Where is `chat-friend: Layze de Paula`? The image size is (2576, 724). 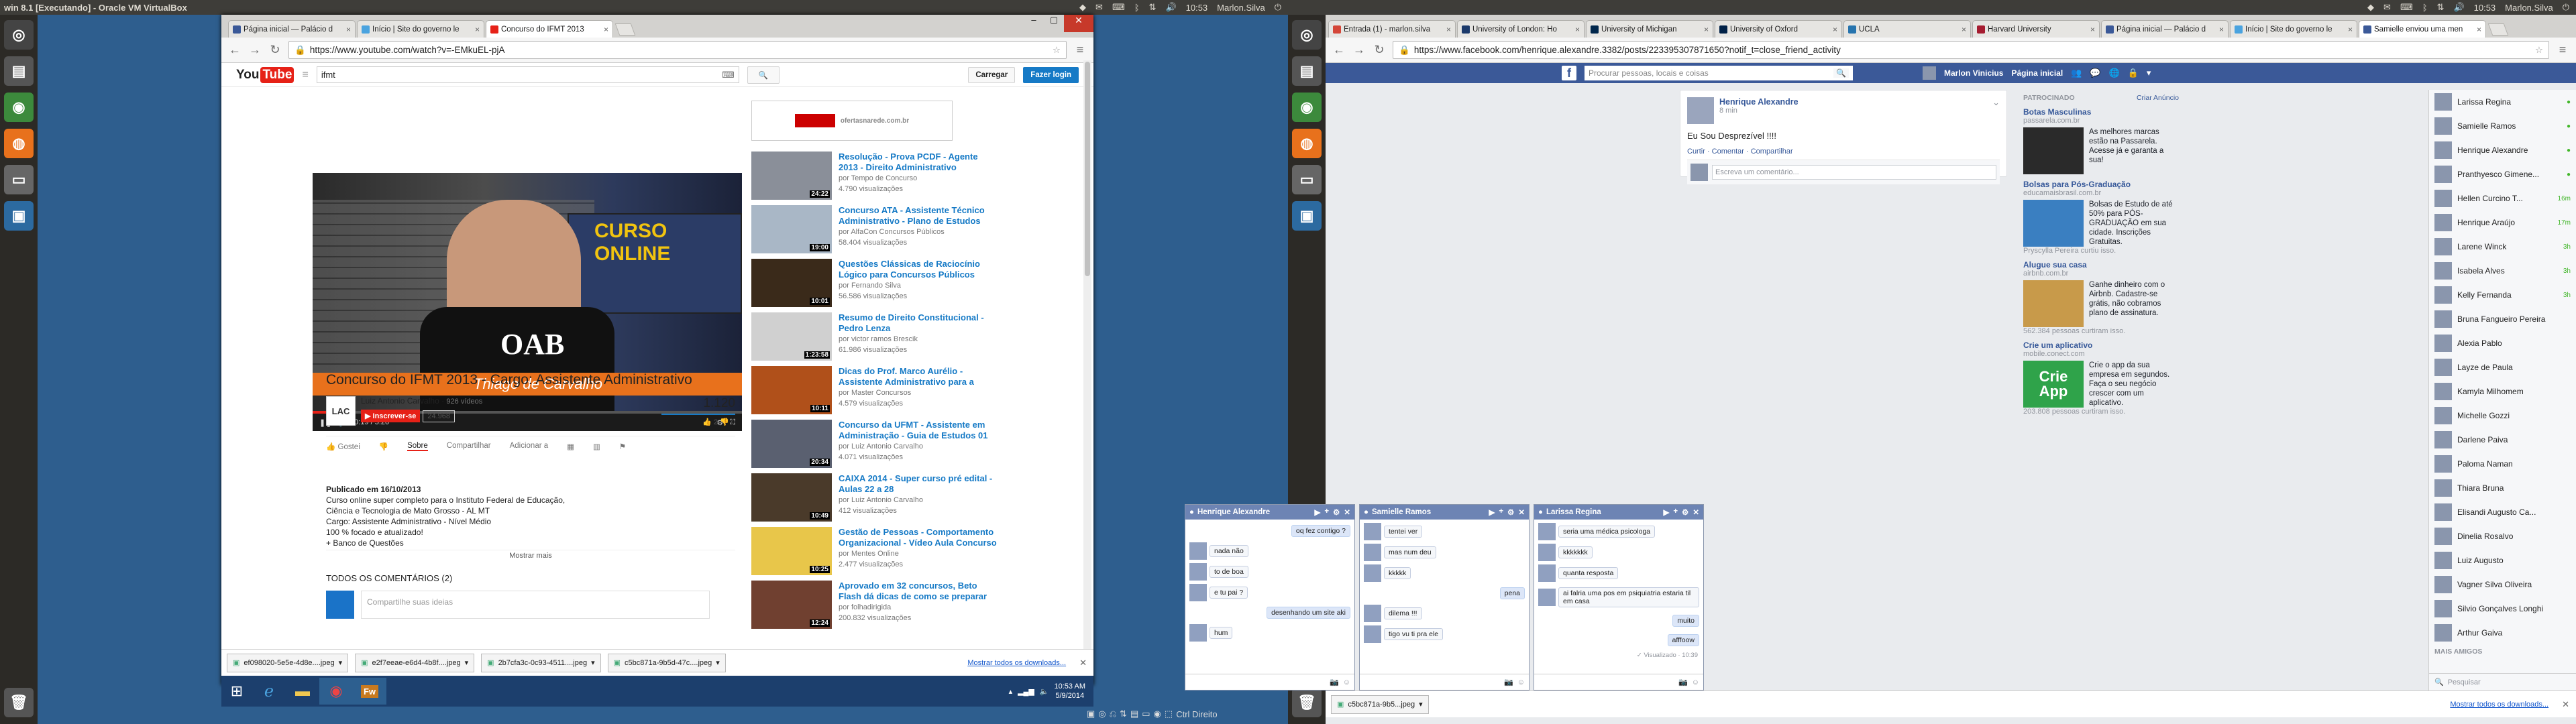 chat-friend: Layze de Paula is located at coordinates (2502, 367).